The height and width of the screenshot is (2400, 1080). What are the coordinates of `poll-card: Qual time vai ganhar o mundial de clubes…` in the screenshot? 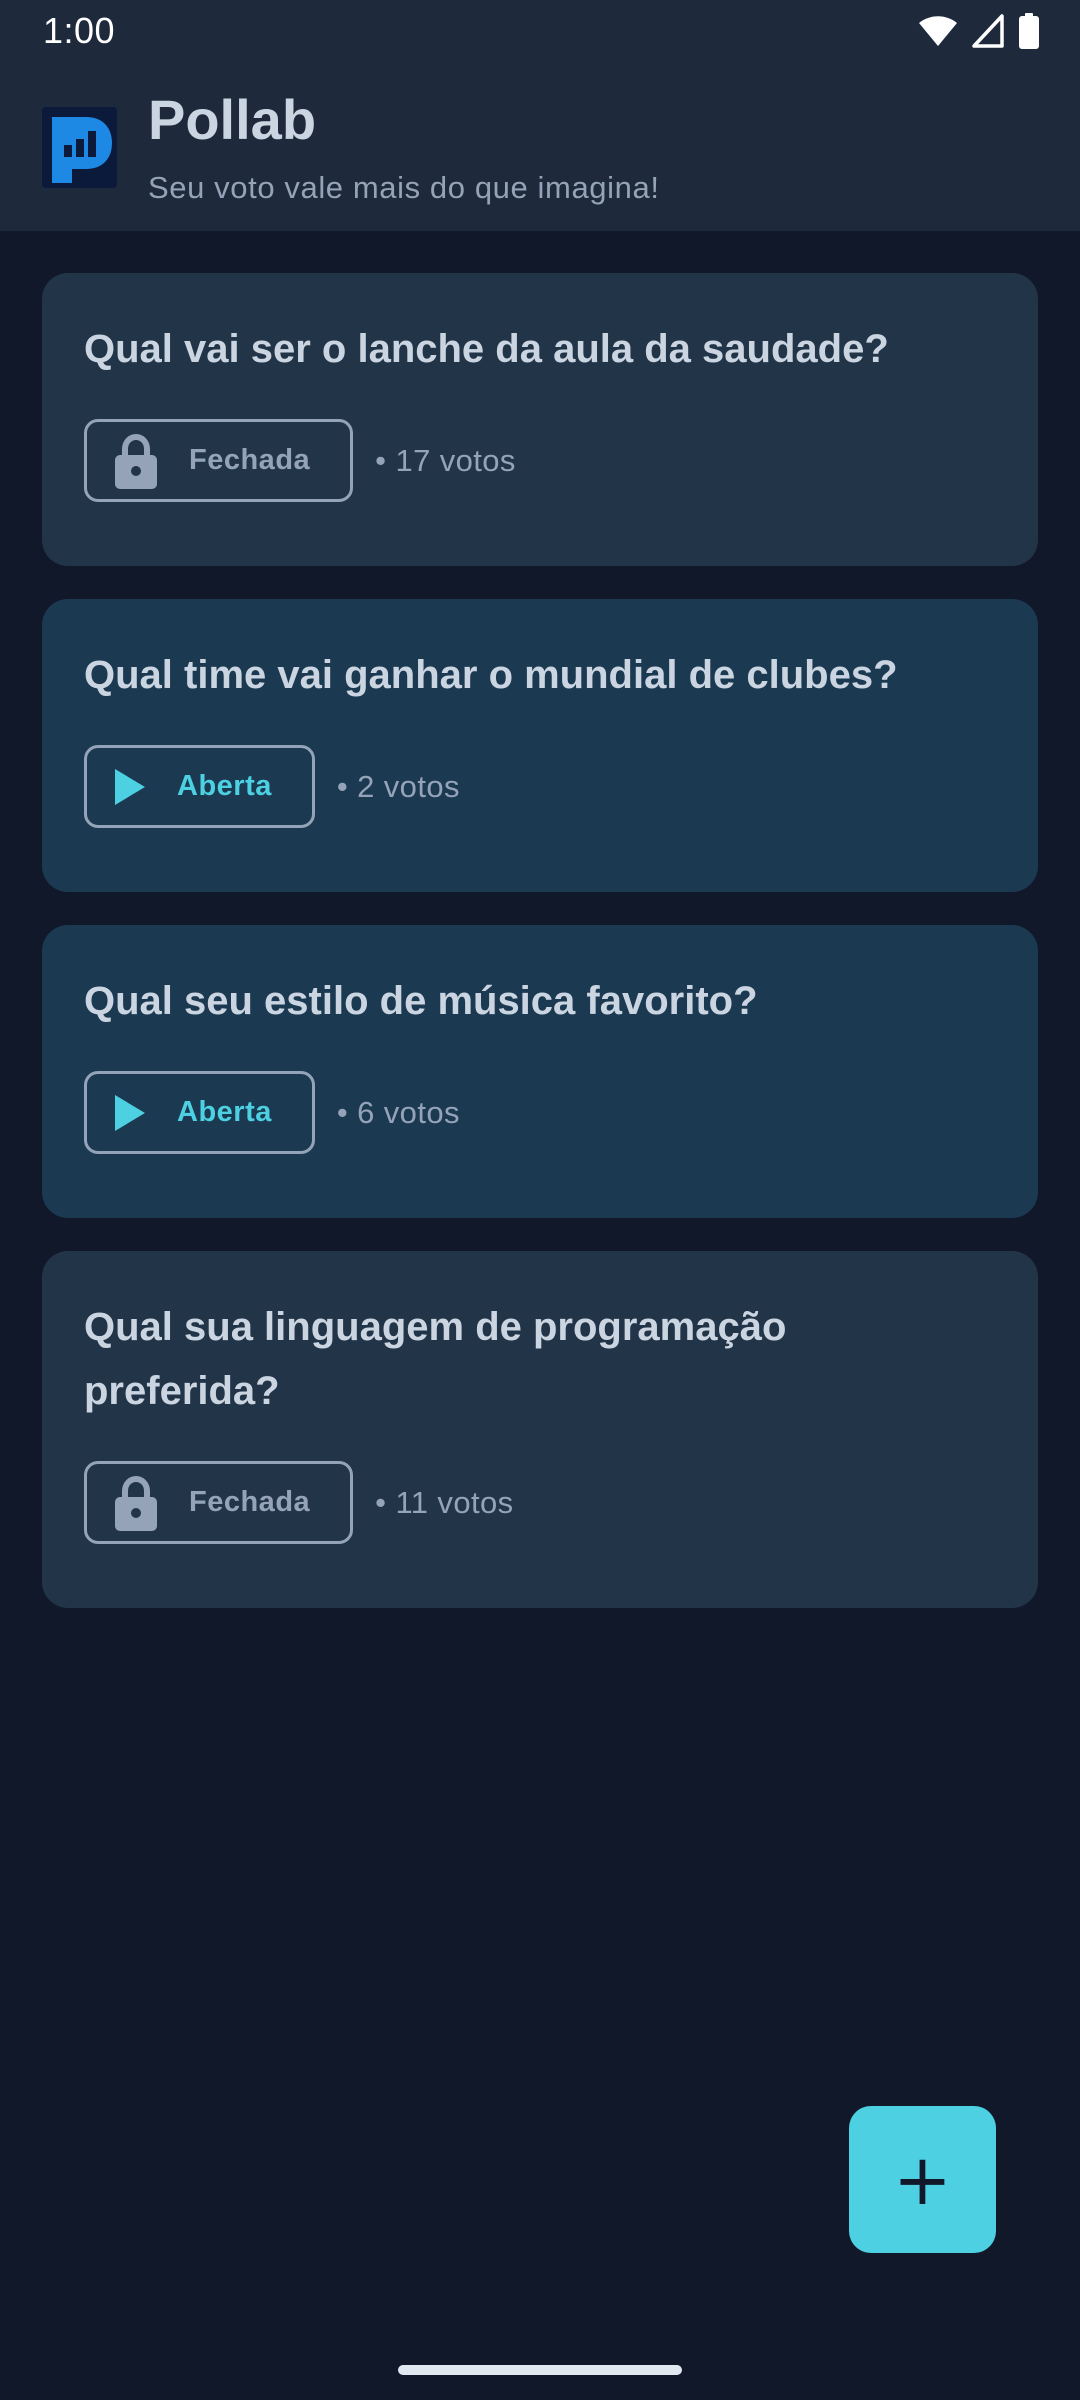 It's located at (540, 745).